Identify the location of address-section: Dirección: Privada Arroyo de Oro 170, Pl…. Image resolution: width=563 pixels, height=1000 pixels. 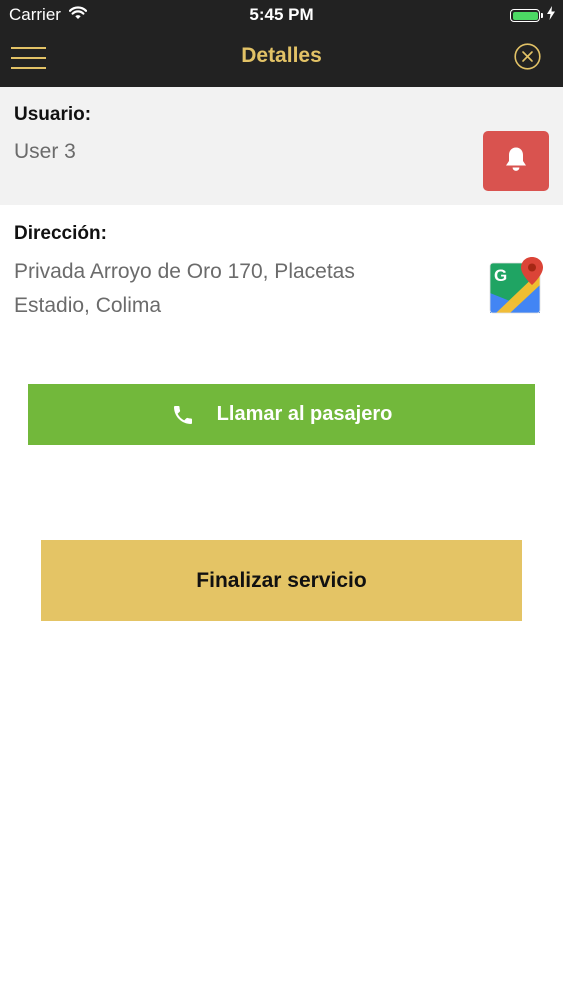
(281, 270).